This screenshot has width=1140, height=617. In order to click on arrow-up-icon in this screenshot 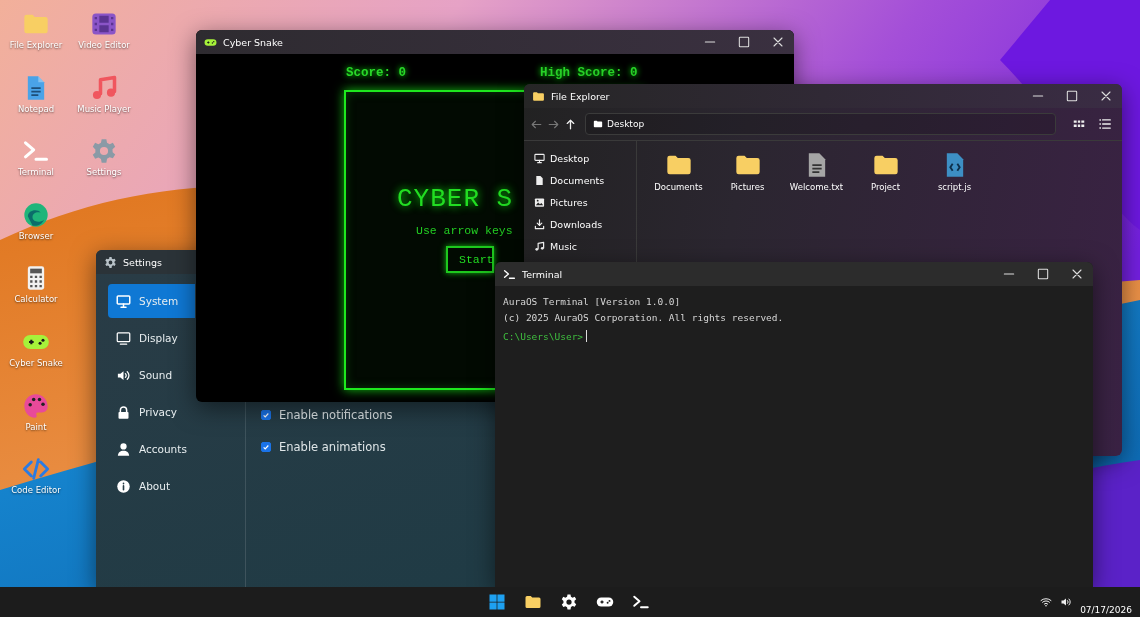, I will do `click(570, 124)`.